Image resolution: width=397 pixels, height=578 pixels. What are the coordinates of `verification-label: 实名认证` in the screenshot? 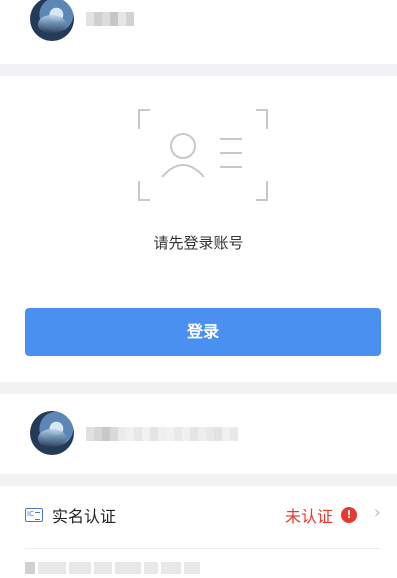 It's located at (84, 516).